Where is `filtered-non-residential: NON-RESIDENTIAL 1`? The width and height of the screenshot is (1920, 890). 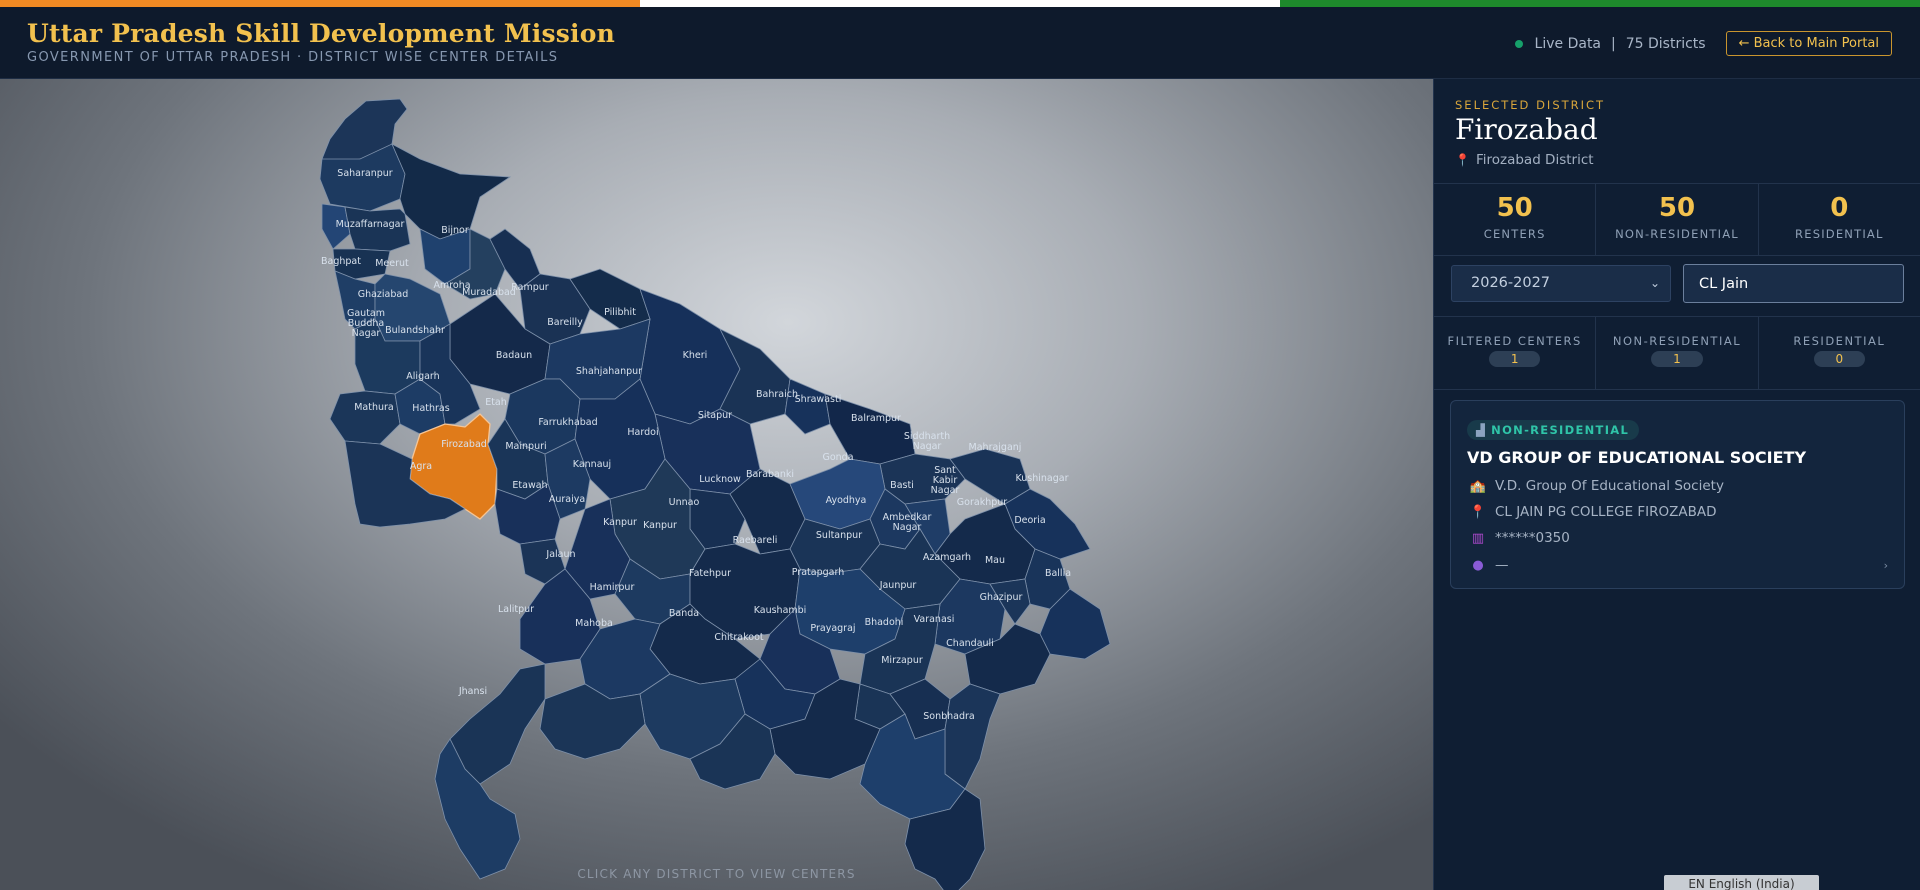 filtered-non-residential: NON-RESIDENTIAL 1 is located at coordinates (1677, 353).